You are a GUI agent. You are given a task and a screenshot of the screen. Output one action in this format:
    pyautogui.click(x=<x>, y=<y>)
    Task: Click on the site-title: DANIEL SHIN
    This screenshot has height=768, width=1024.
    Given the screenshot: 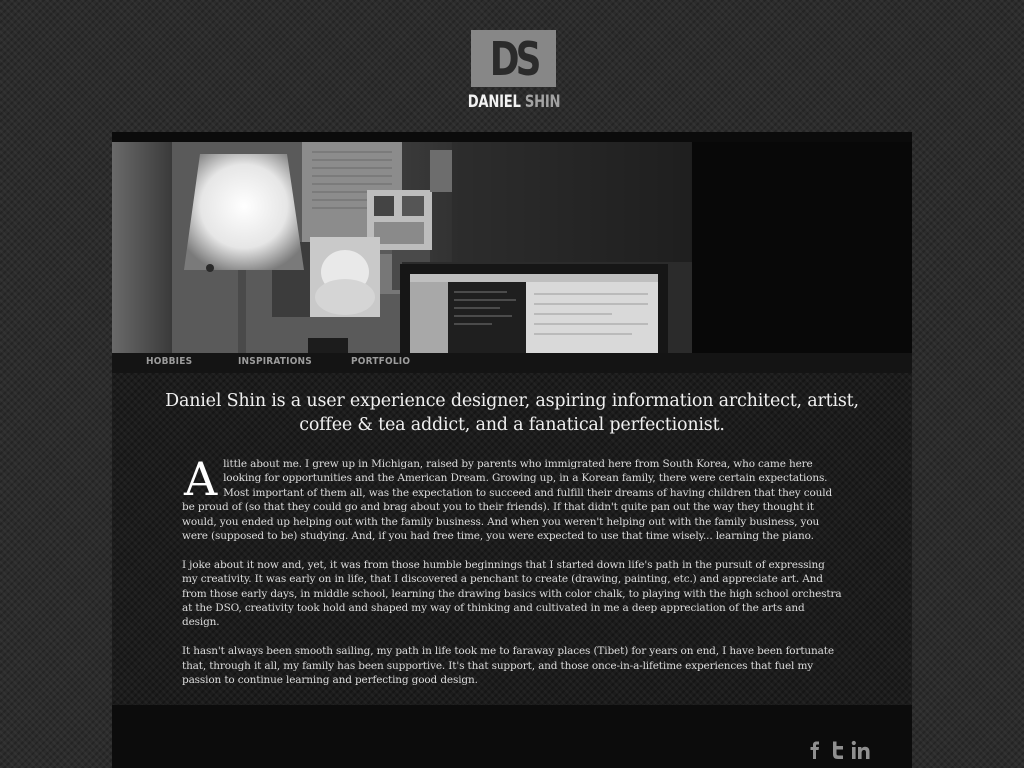 What is the action you would take?
    pyautogui.click(x=514, y=102)
    